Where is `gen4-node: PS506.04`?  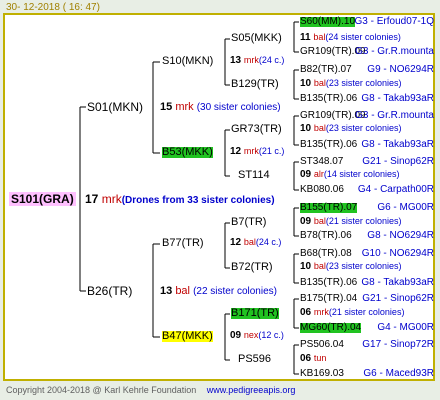 gen4-node: PS506.04 is located at coordinates (322, 345).